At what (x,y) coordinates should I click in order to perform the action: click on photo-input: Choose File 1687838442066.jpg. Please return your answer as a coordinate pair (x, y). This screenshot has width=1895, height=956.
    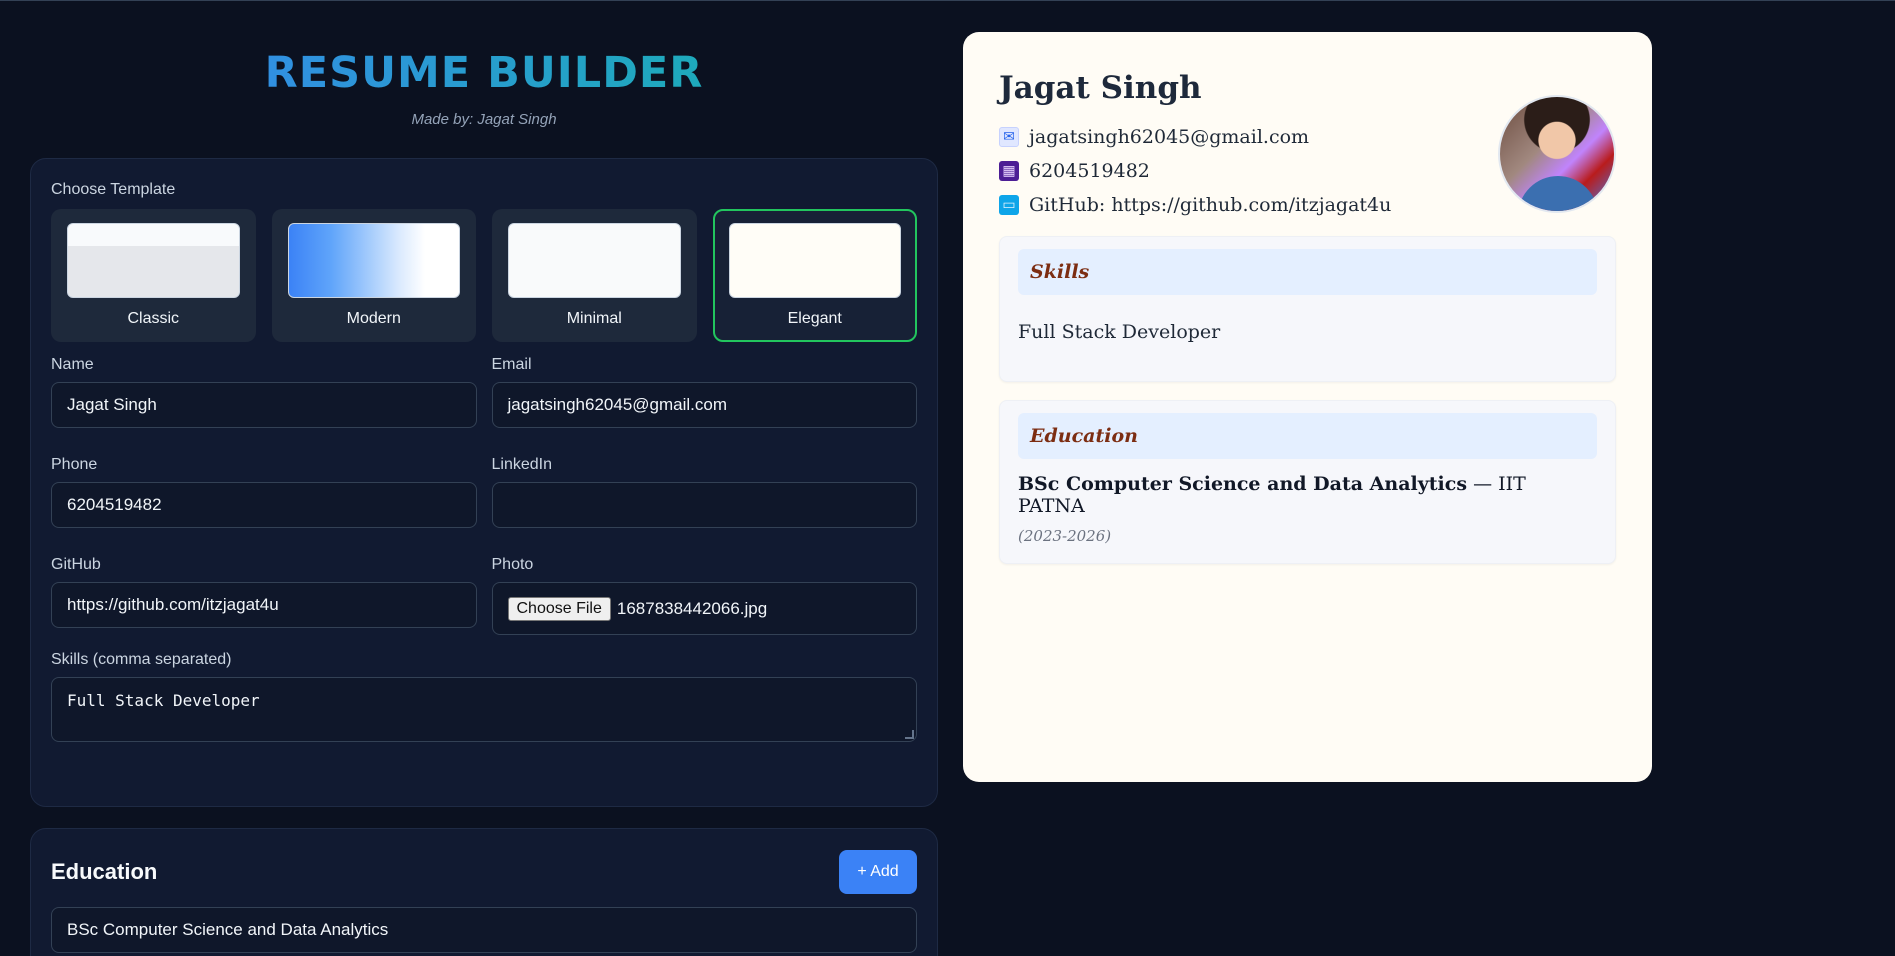
    Looking at the image, I should click on (704, 608).